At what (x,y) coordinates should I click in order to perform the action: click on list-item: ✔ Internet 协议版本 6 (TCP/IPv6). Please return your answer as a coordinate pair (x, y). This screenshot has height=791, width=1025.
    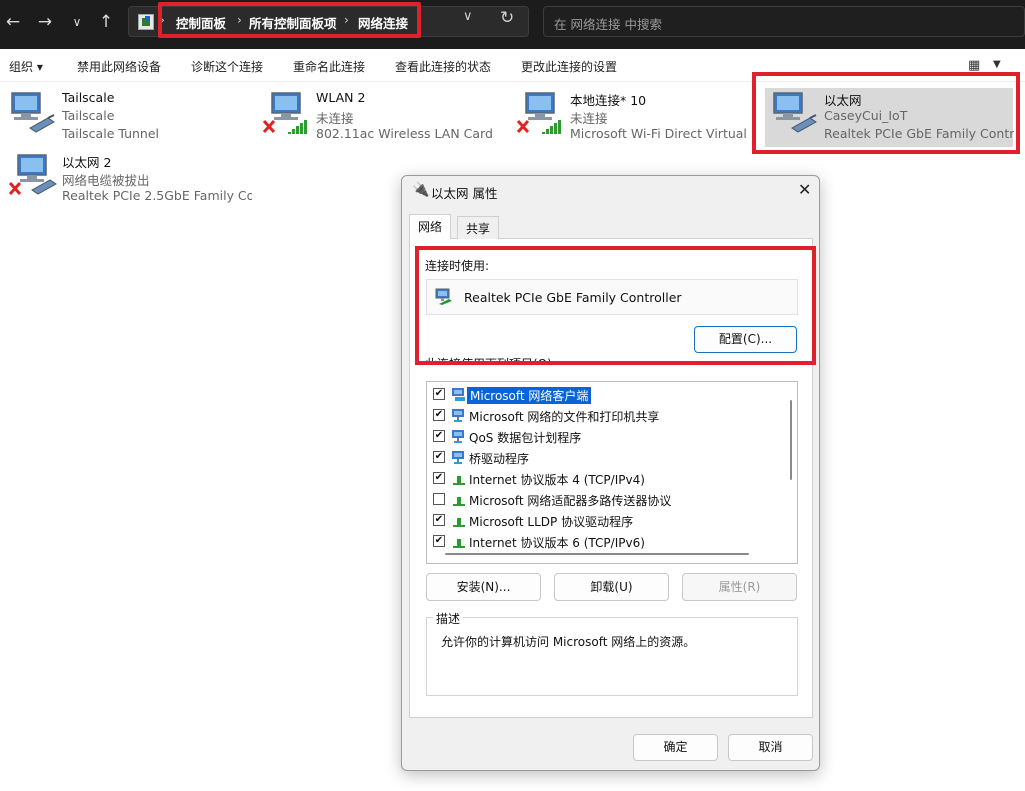
    Looking at the image, I should click on (604, 541).